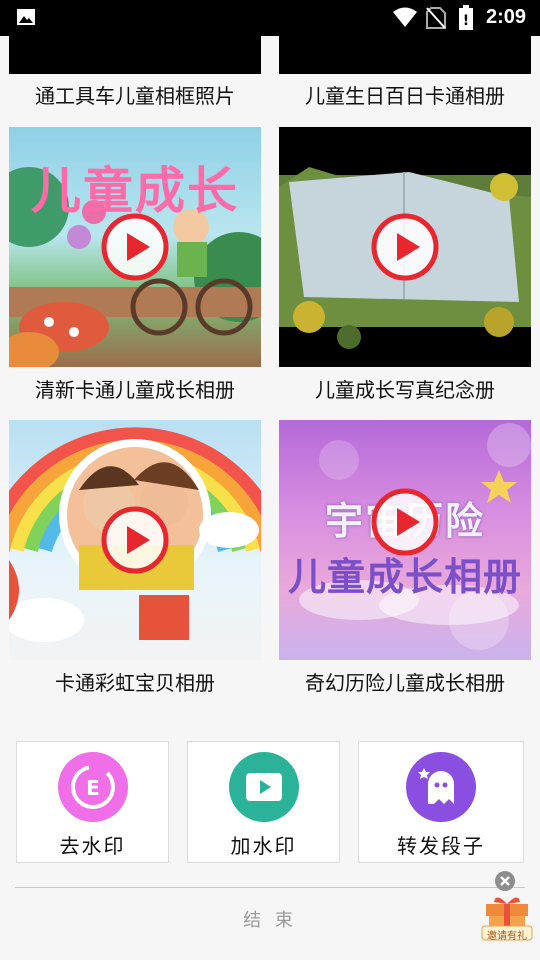 This screenshot has width=540, height=960. I want to click on end-of-list-text: 结 束, so click(270, 920).